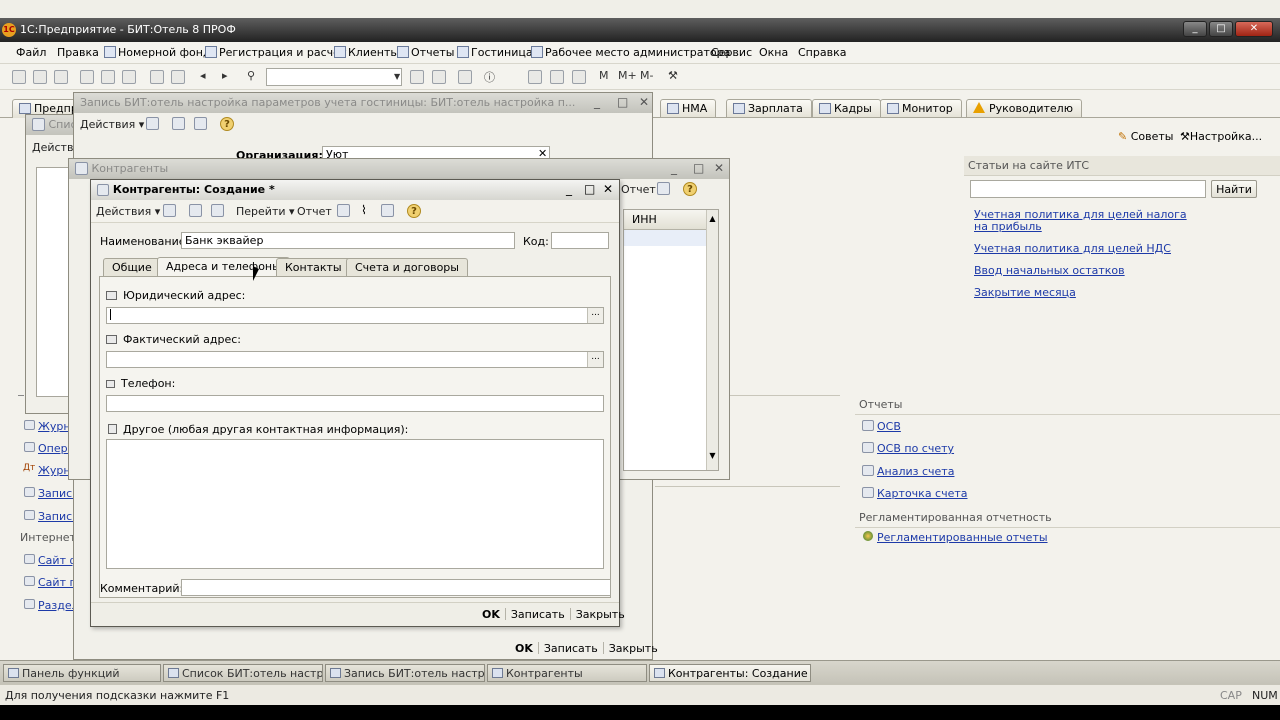 The height and width of the screenshot is (720, 1280). What do you see at coordinates (225, 75) in the screenshot?
I see `forward-arrow-icon: ▸` at bounding box center [225, 75].